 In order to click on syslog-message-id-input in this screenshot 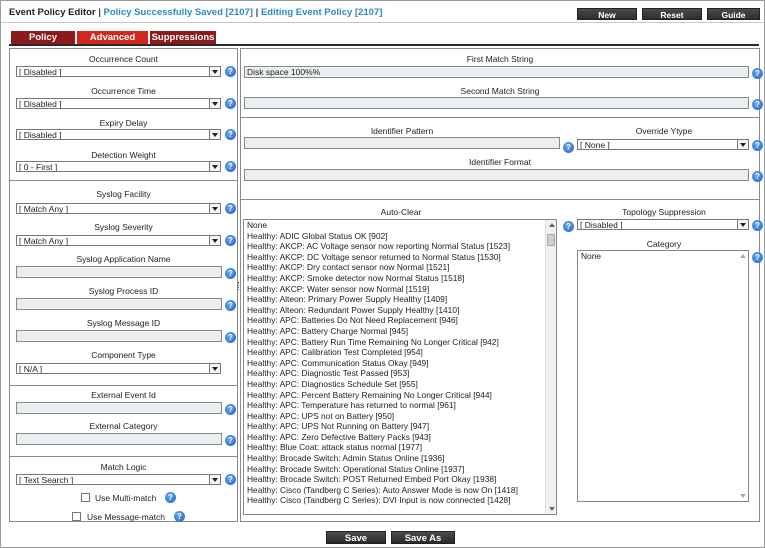, I will do `click(119, 336)`.